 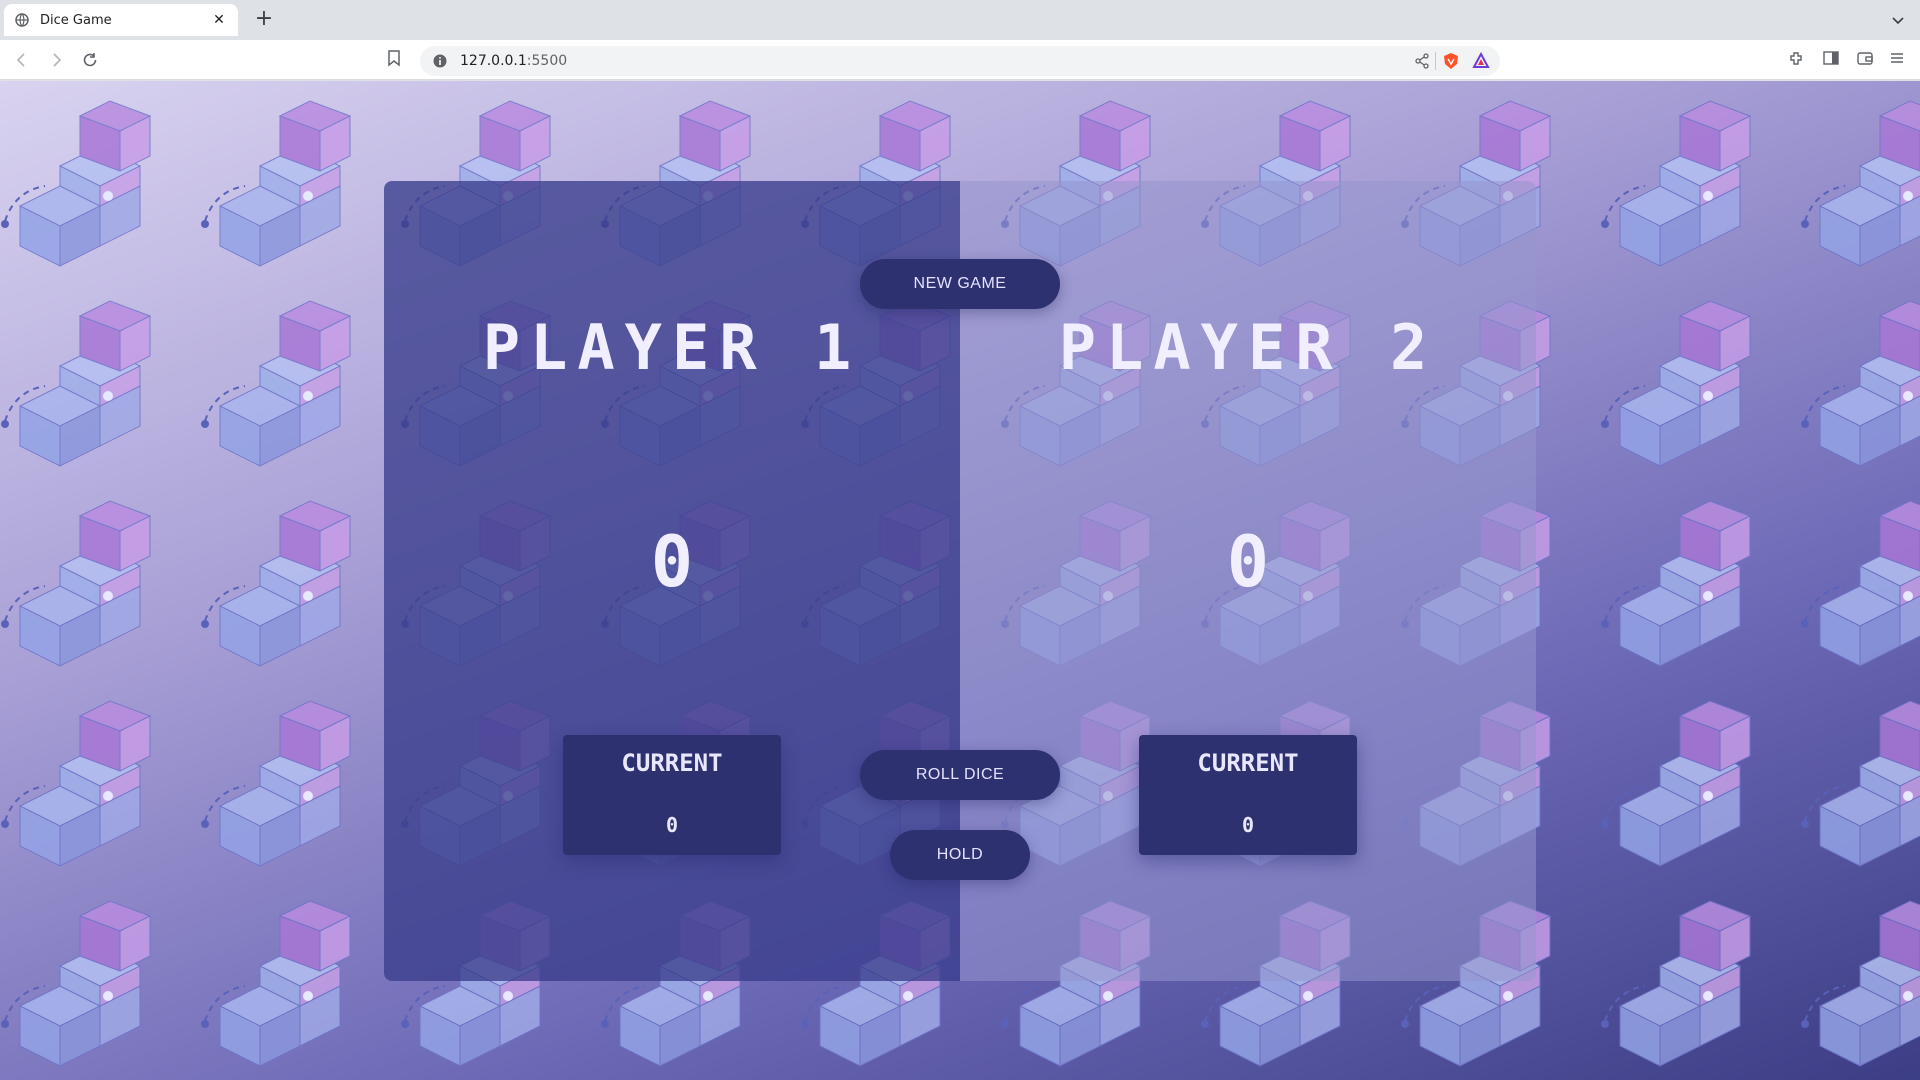 I want to click on hold-button: HOLD, so click(x=960, y=855).